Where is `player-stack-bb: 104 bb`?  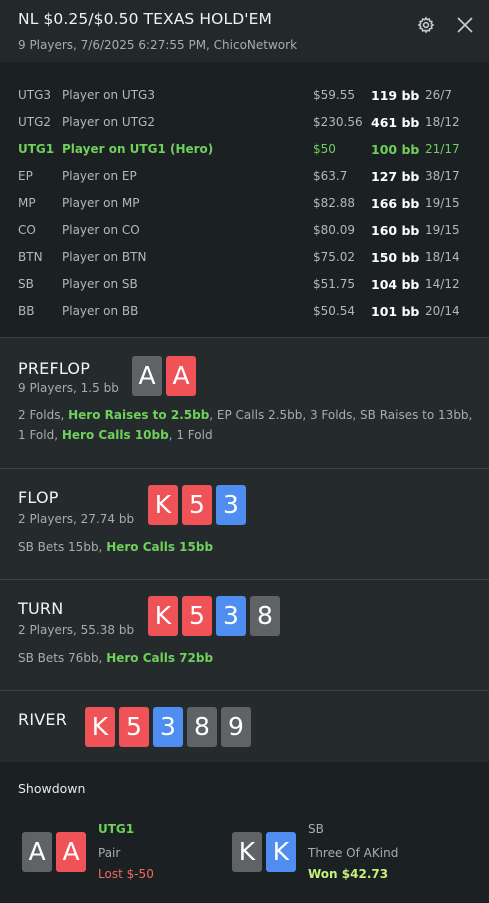
player-stack-bb: 104 bb is located at coordinates (395, 284).